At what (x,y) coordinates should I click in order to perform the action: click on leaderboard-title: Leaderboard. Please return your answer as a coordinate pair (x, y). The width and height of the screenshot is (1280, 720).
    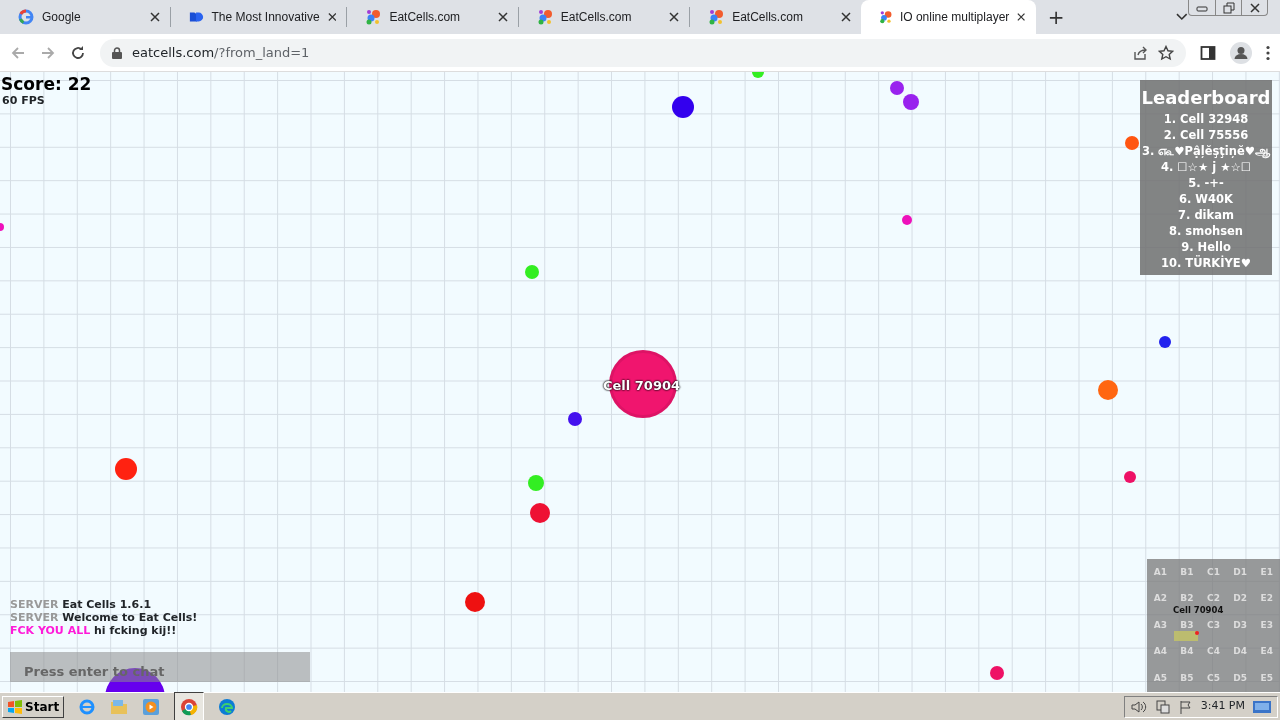
    Looking at the image, I should click on (1206, 98).